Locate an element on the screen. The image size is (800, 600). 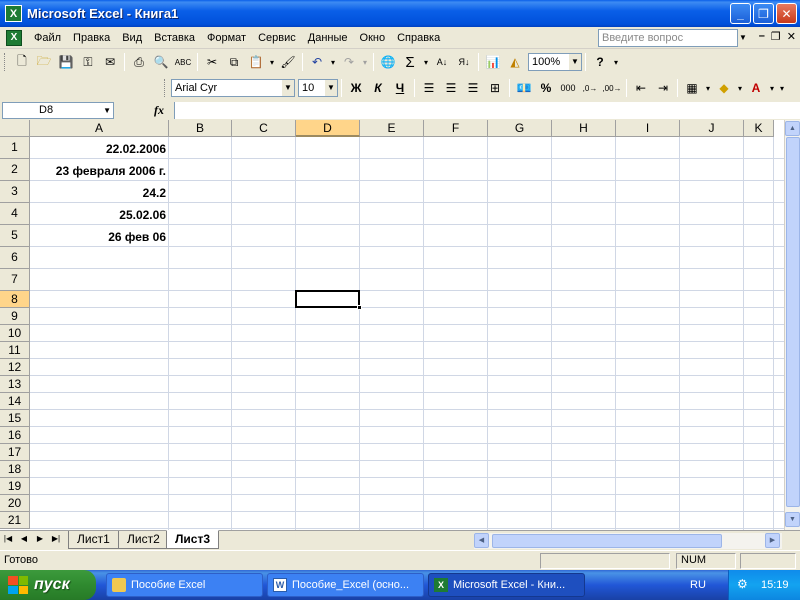
autosum-dropdown-icon: ▾ is located at coordinates (426, 62).